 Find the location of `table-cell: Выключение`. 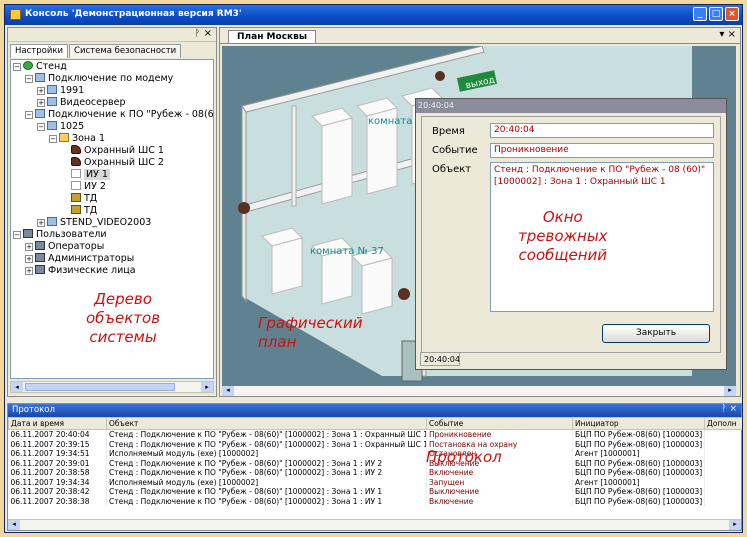

table-cell: Выключение is located at coordinates (499, 492).